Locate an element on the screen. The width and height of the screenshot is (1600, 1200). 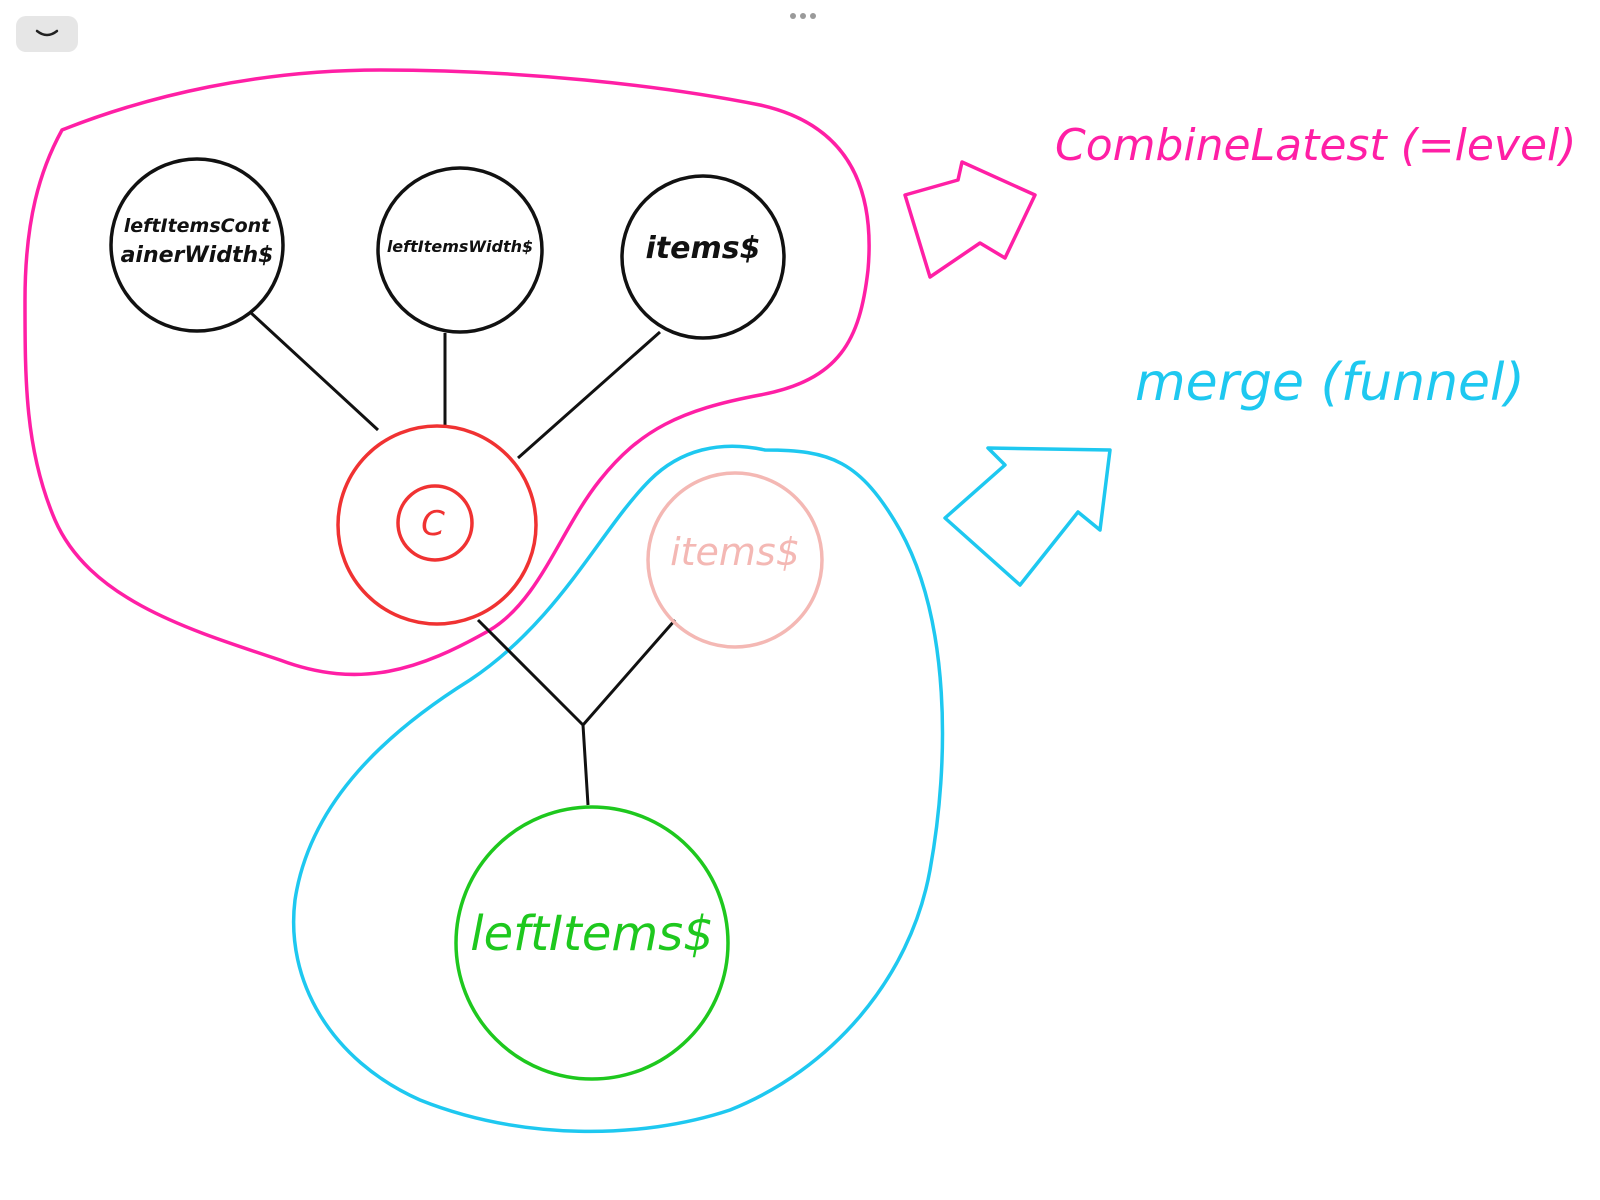
combine-symbol: C is located at coordinates (433, 524).